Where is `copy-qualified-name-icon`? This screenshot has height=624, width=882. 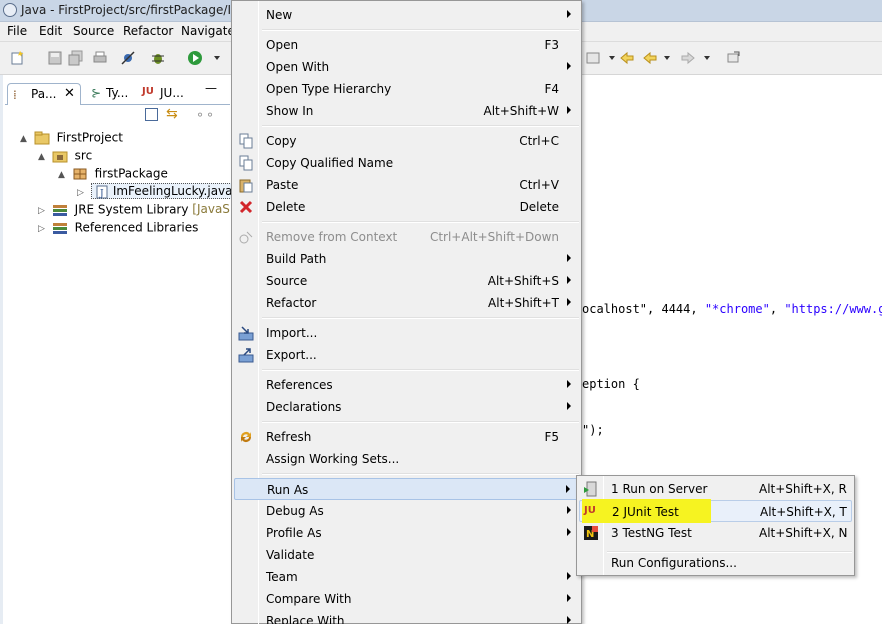
copy-qualified-name-icon is located at coordinates (246, 163).